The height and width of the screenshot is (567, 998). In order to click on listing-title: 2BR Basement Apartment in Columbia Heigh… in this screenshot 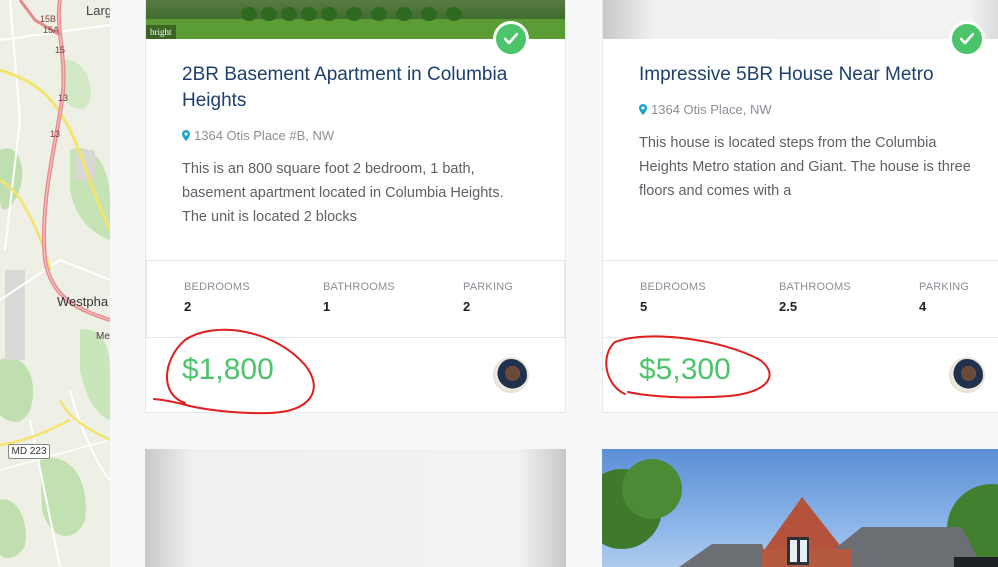, I will do `click(362, 88)`.